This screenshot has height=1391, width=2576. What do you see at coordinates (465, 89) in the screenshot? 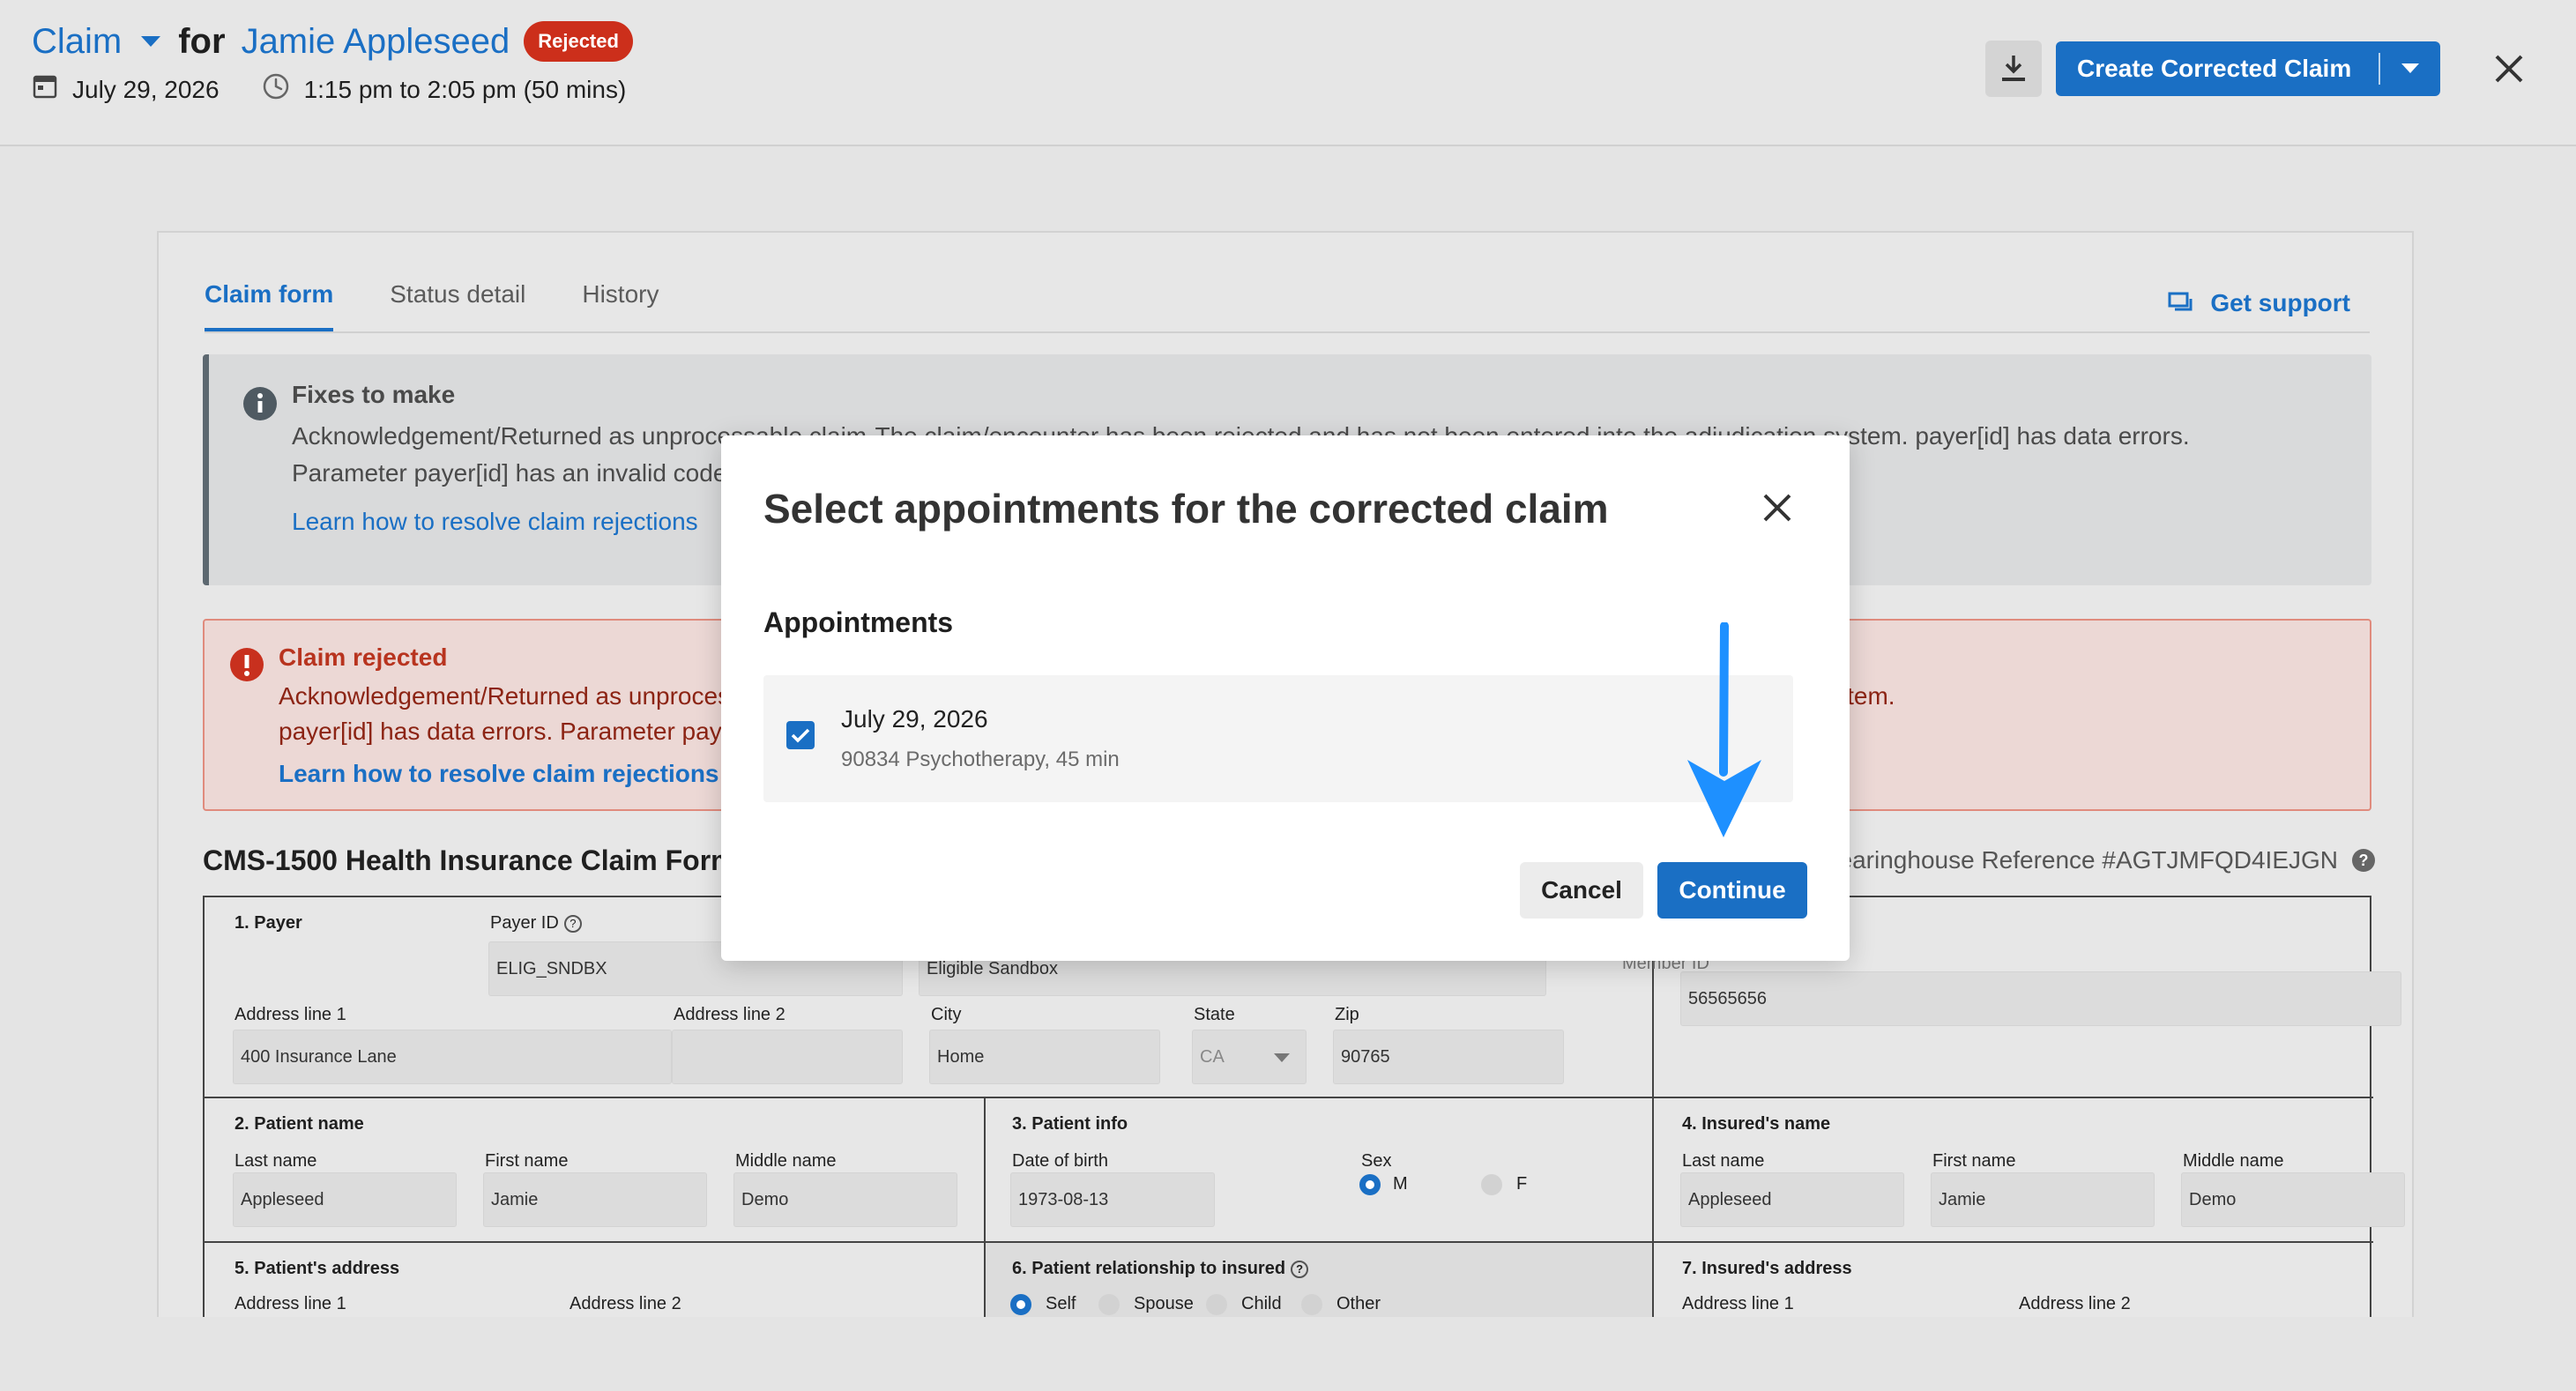
I see `appointment-time: 1:15 pm to 2:05 pm (50 mins)` at bounding box center [465, 89].